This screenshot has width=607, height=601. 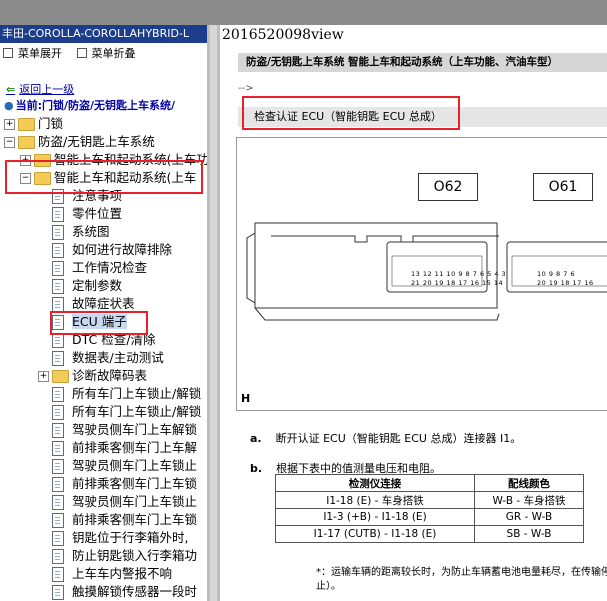 I want to click on tree-item-label: 驾驶员侧车门上车解锁, so click(x=135, y=429).